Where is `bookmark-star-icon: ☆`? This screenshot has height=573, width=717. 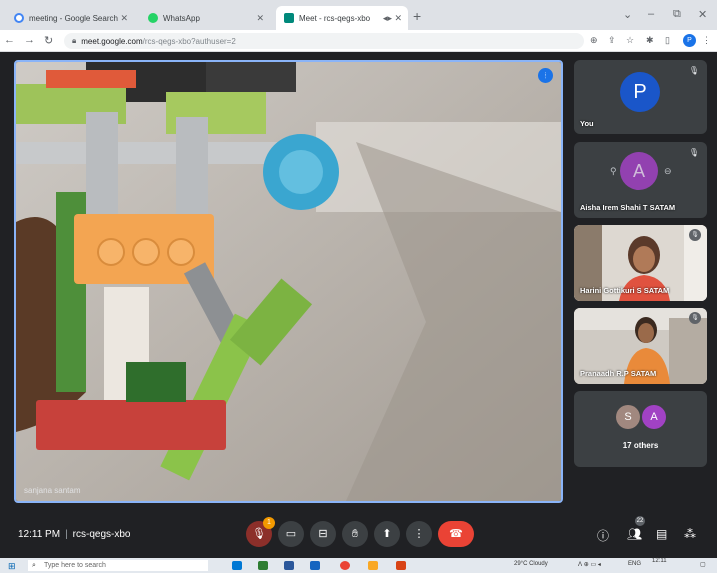 bookmark-star-icon: ☆ is located at coordinates (630, 40).